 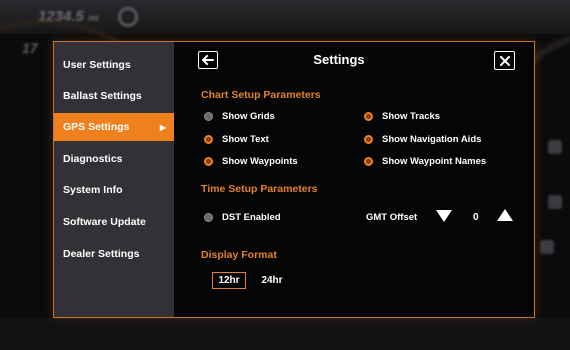 I want to click on sidebar-item-label: Diagnostics, so click(x=93, y=159).